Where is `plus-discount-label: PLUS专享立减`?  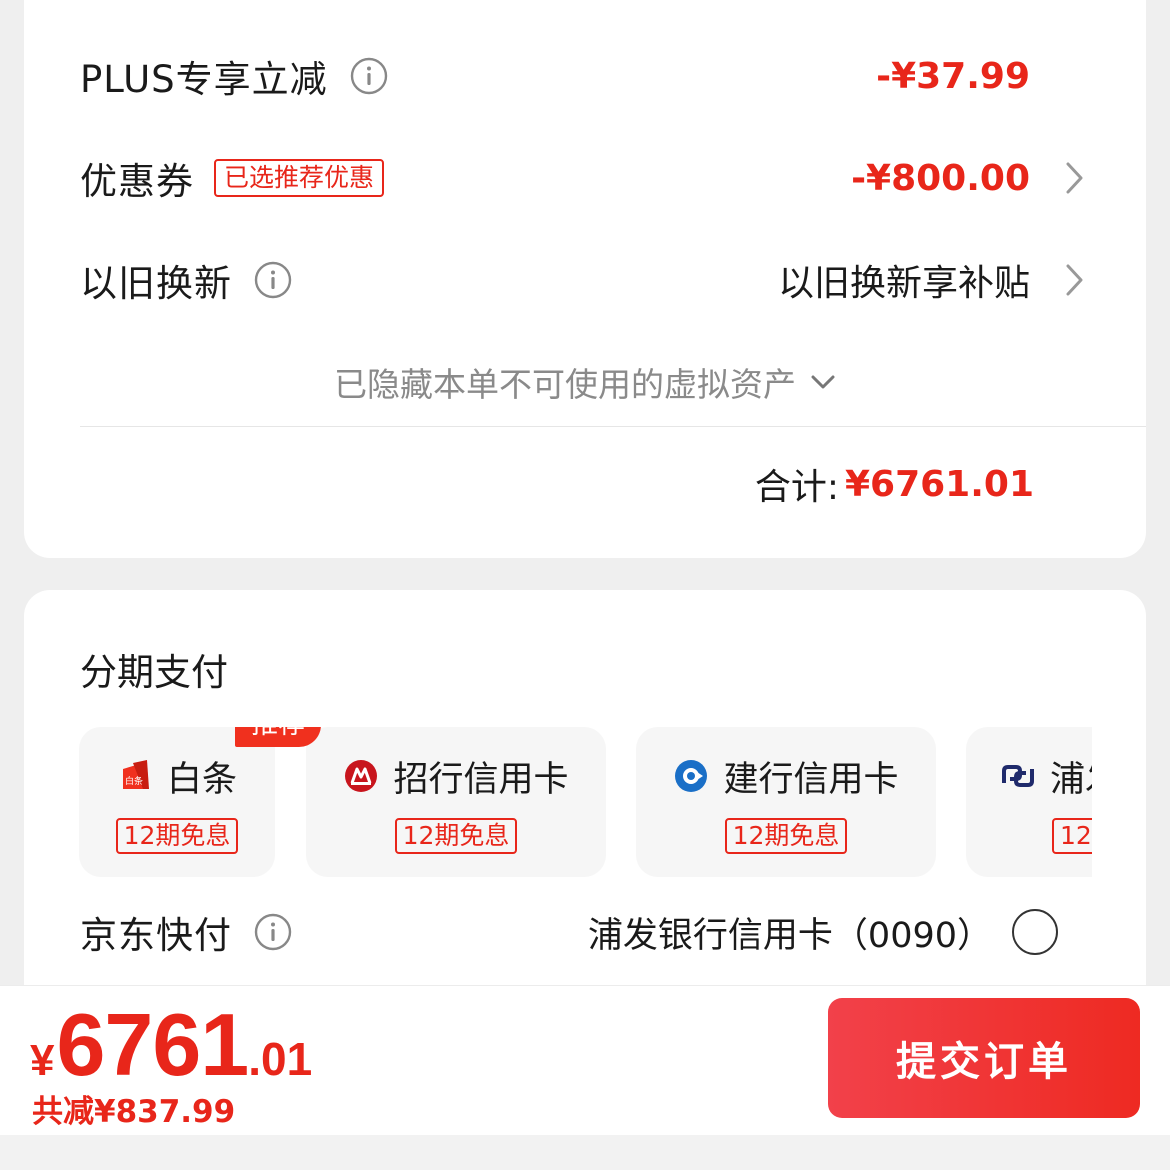
plus-discount-label: PLUS专享立减 is located at coordinates (204, 79).